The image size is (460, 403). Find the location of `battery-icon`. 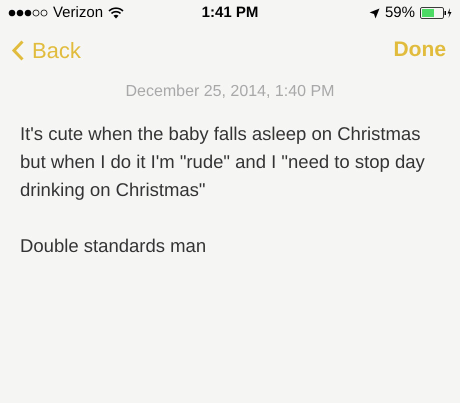

battery-icon is located at coordinates (436, 13).